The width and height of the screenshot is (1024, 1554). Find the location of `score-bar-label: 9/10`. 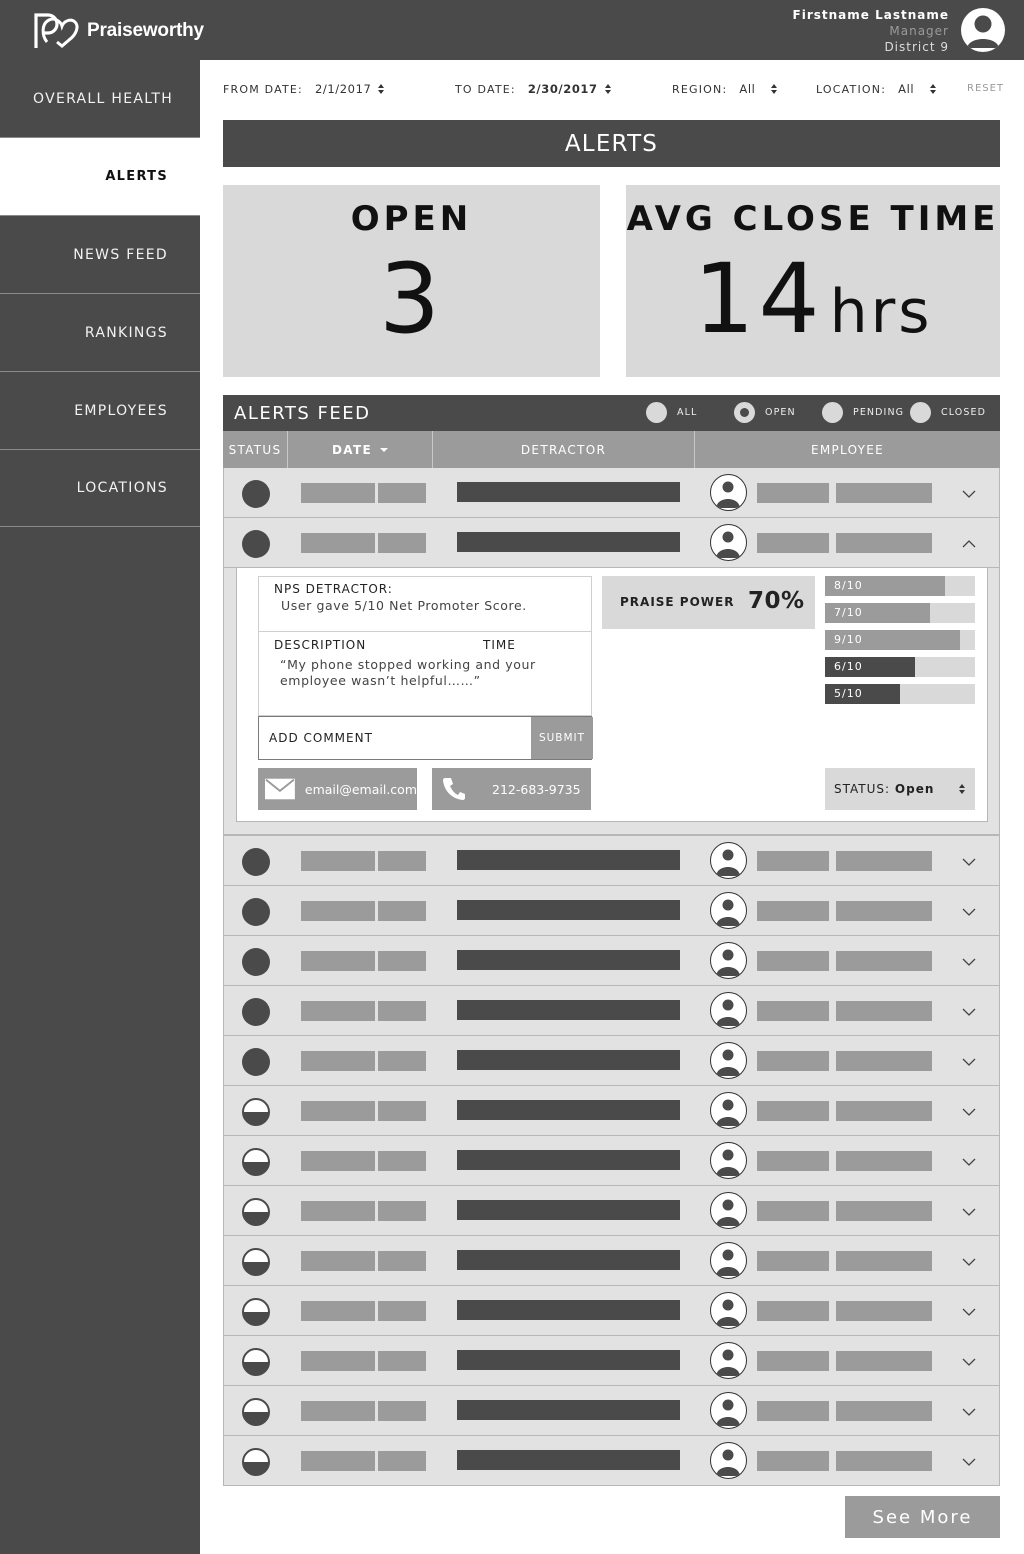

score-bar-label: 9/10 is located at coordinates (848, 639).